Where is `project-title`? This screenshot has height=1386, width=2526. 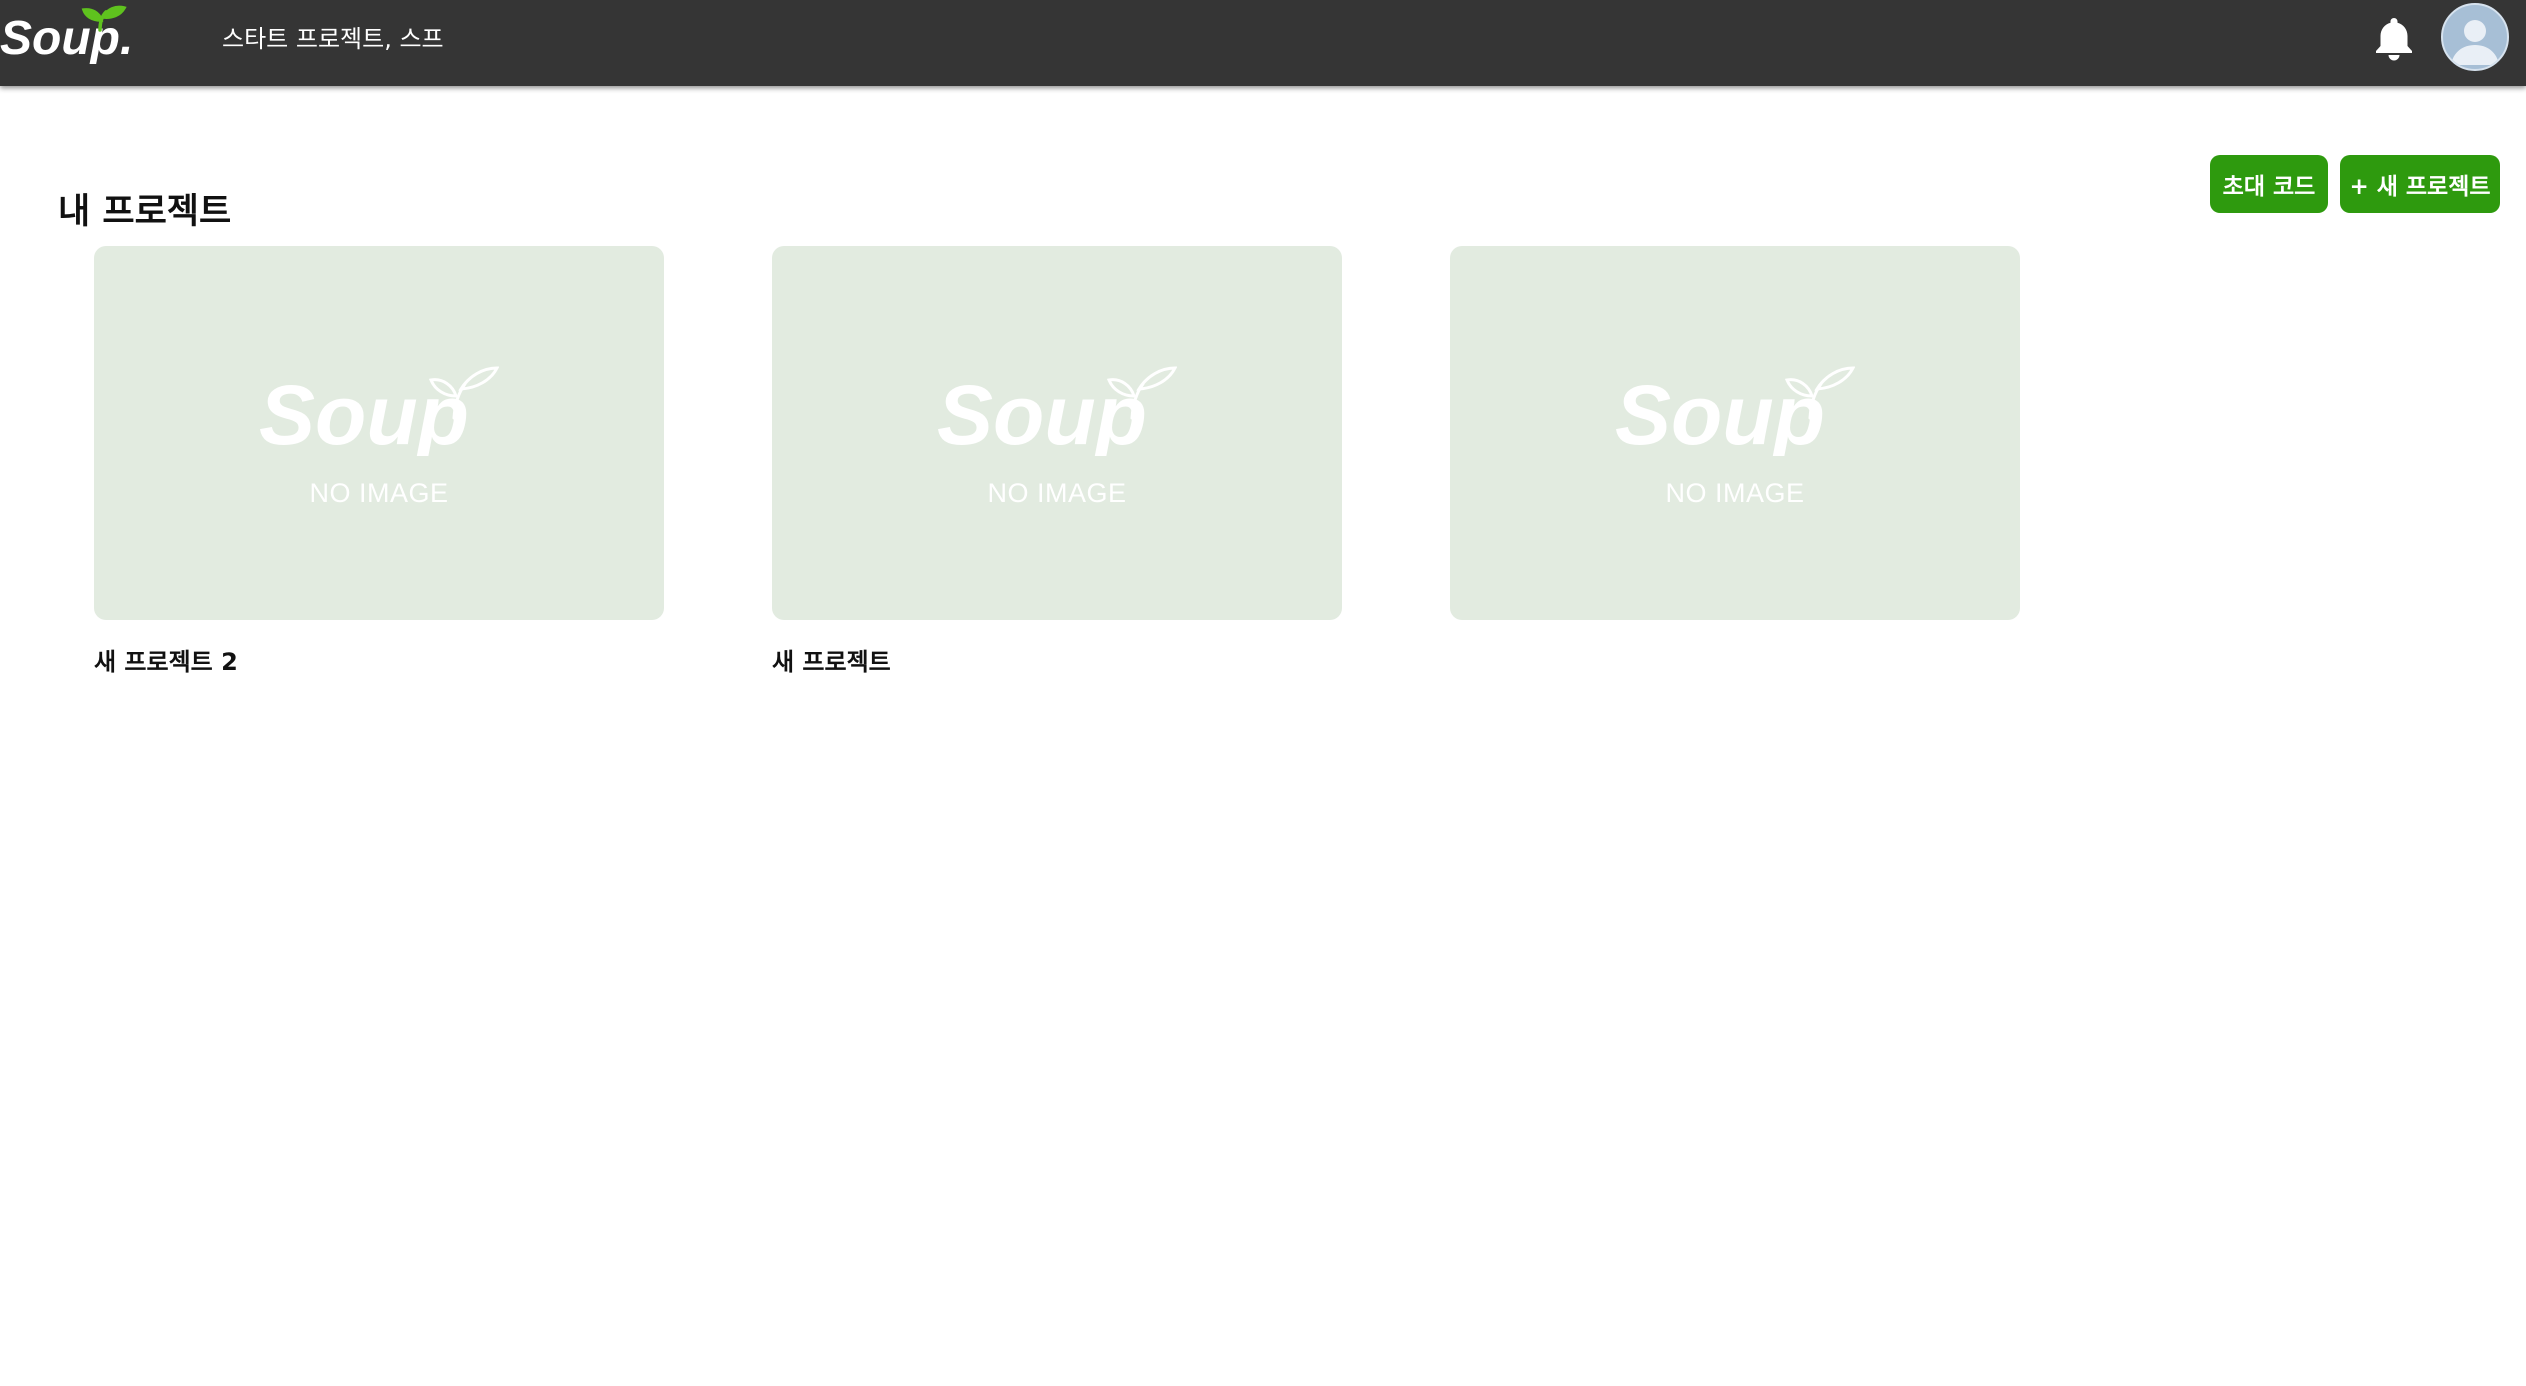
project-title is located at coordinates (1735, 658).